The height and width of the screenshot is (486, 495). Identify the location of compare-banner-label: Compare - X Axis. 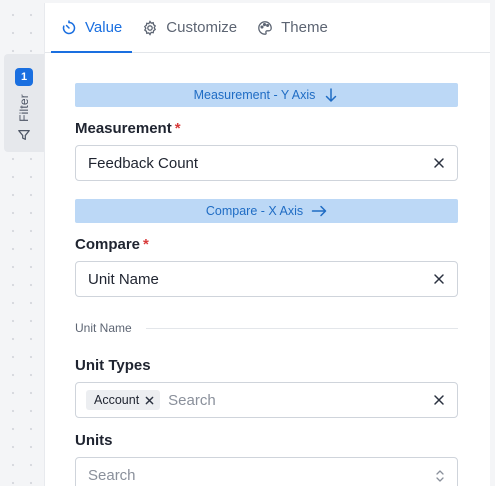
(254, 211).